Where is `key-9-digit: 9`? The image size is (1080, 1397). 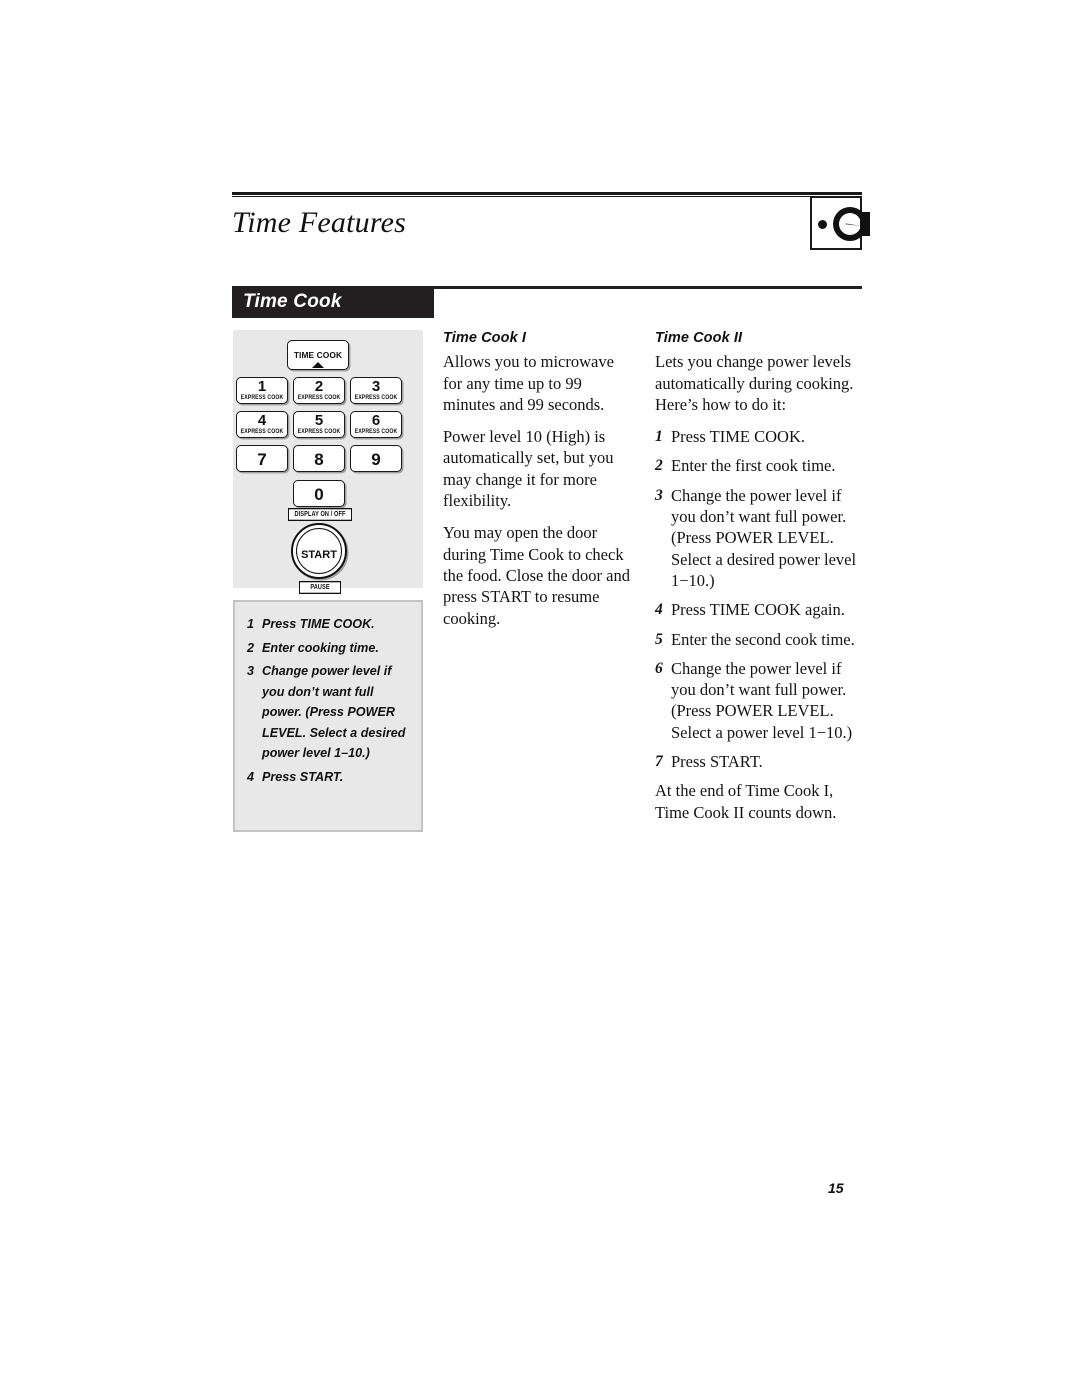
key-9-digit: 9 is located at coordinates (376, 459).